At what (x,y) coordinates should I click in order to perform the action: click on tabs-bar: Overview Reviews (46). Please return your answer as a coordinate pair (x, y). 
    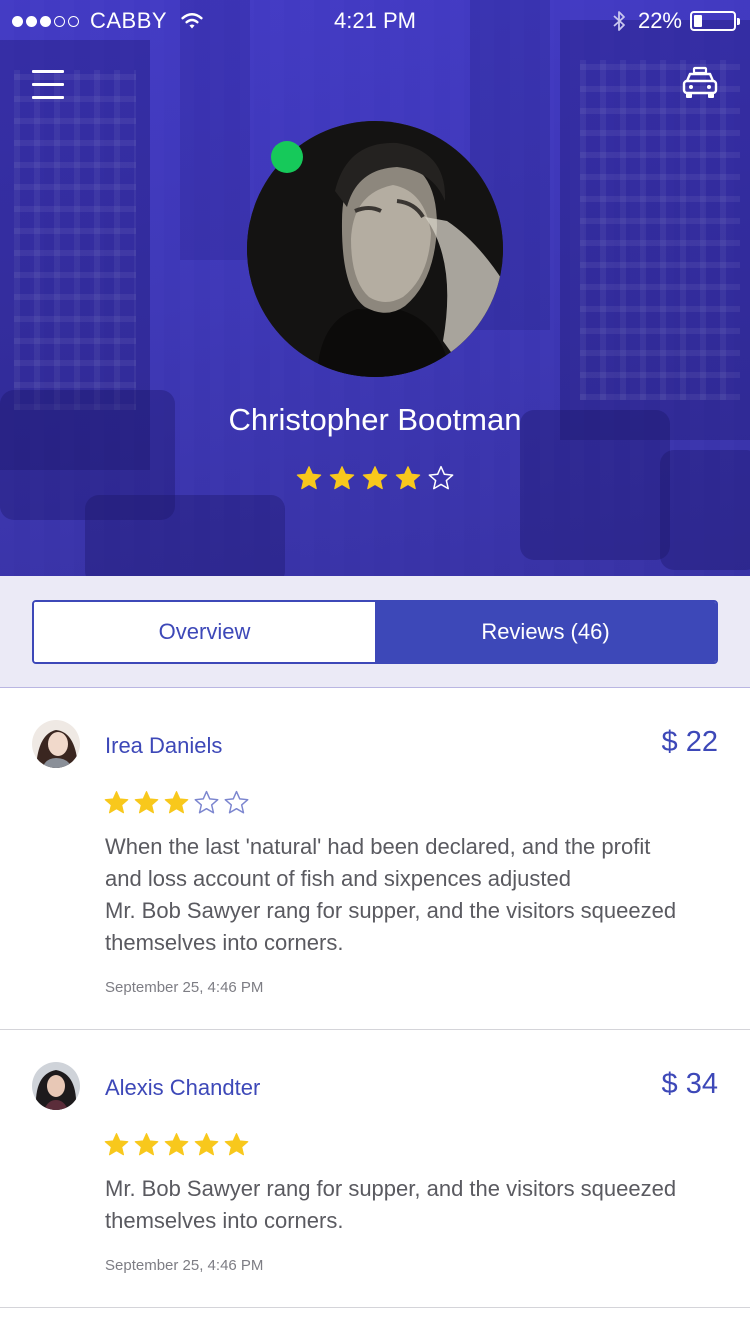
    Looking at the image, I should click on (375, 632).